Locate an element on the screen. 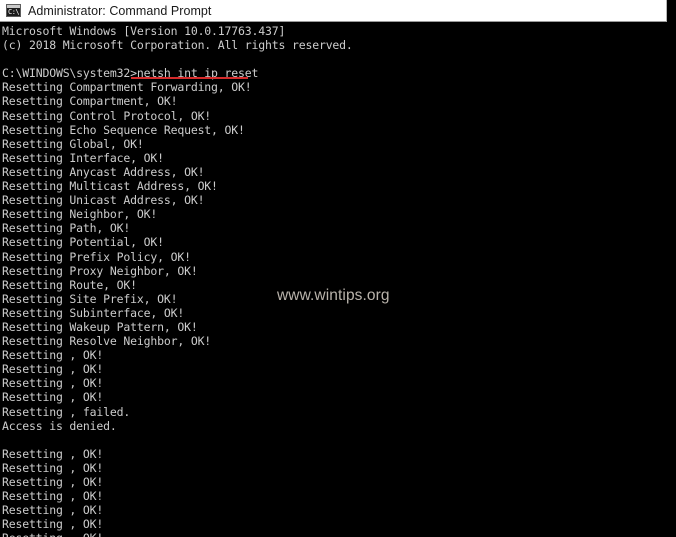  command-prompt-icon: C:\ is located at coordinates (13, 10).